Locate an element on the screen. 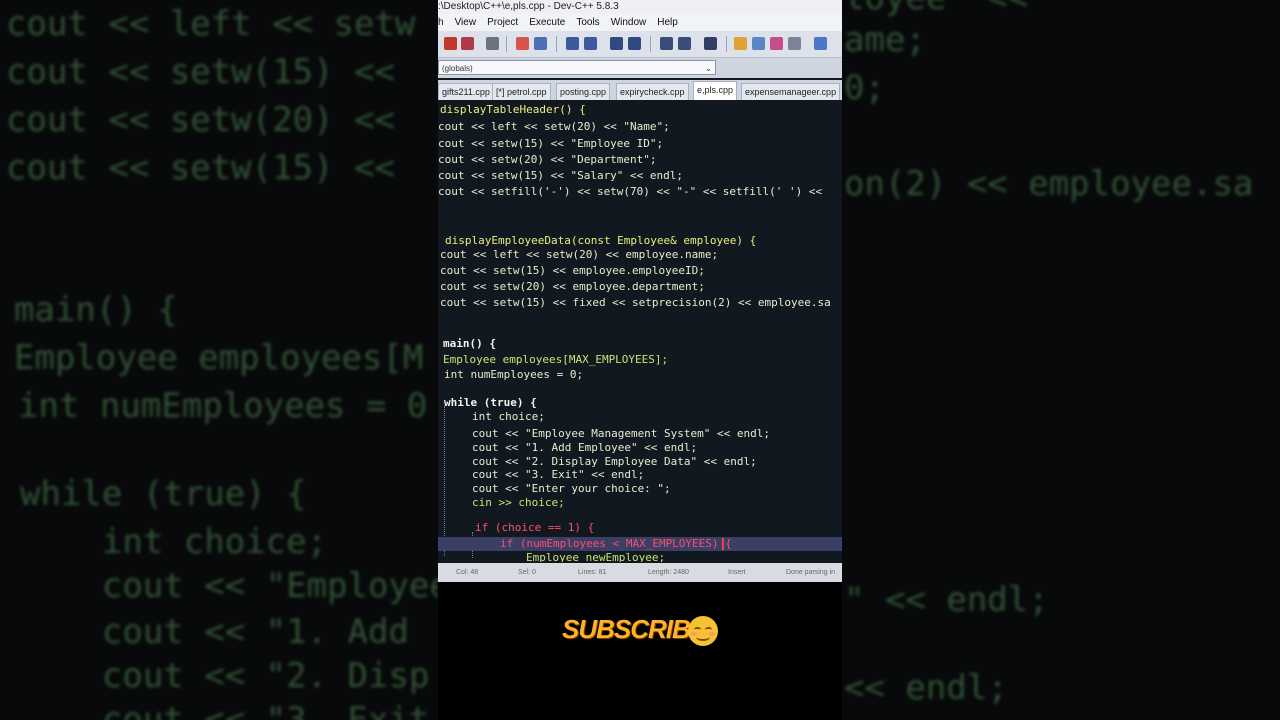  open-file-icon is located at coordinates (467, 43).